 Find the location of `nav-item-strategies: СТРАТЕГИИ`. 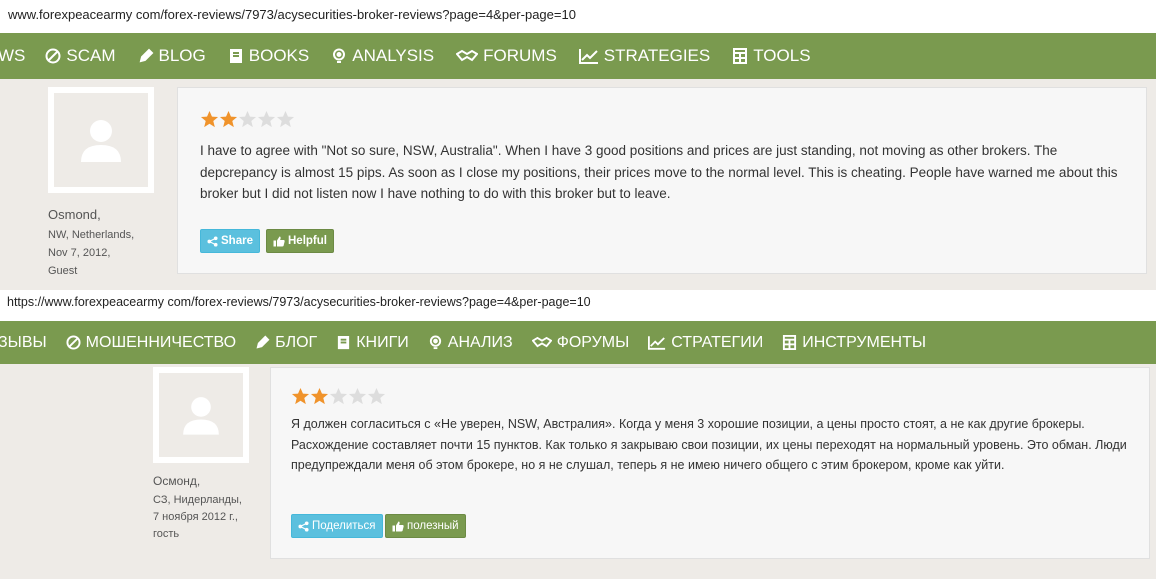

nav-item-strategies: СТРАТЕГИИ is located at coordinates (705, 343).